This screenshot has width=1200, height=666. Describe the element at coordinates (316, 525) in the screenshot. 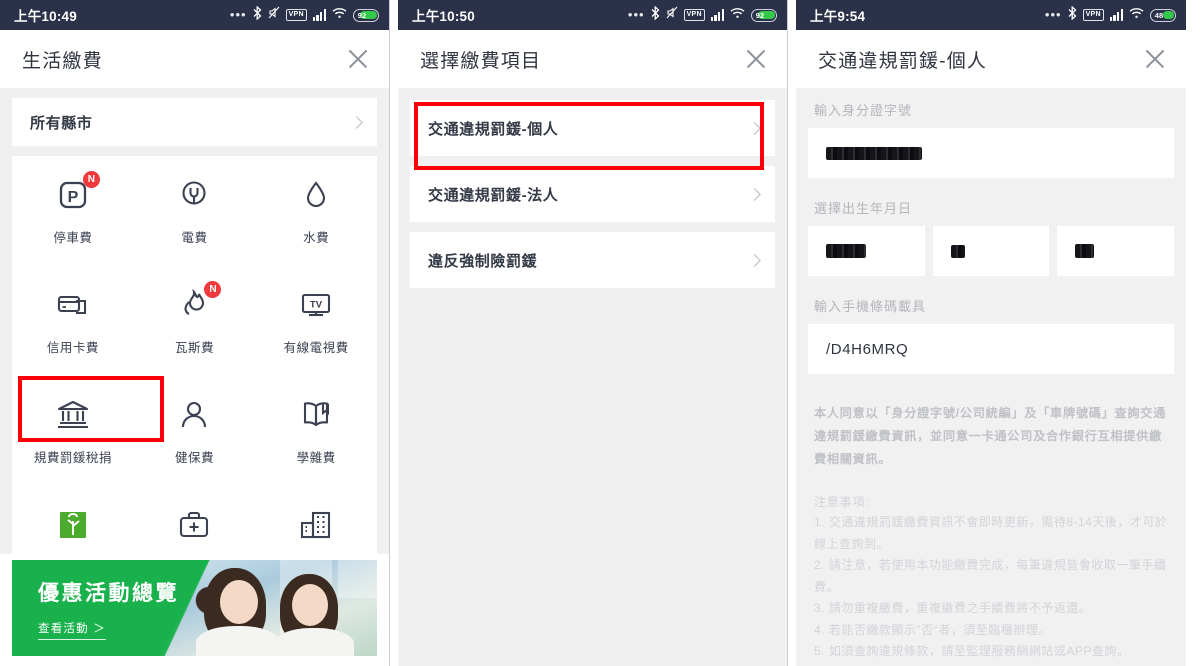

I see `apartment-icon` at that location.